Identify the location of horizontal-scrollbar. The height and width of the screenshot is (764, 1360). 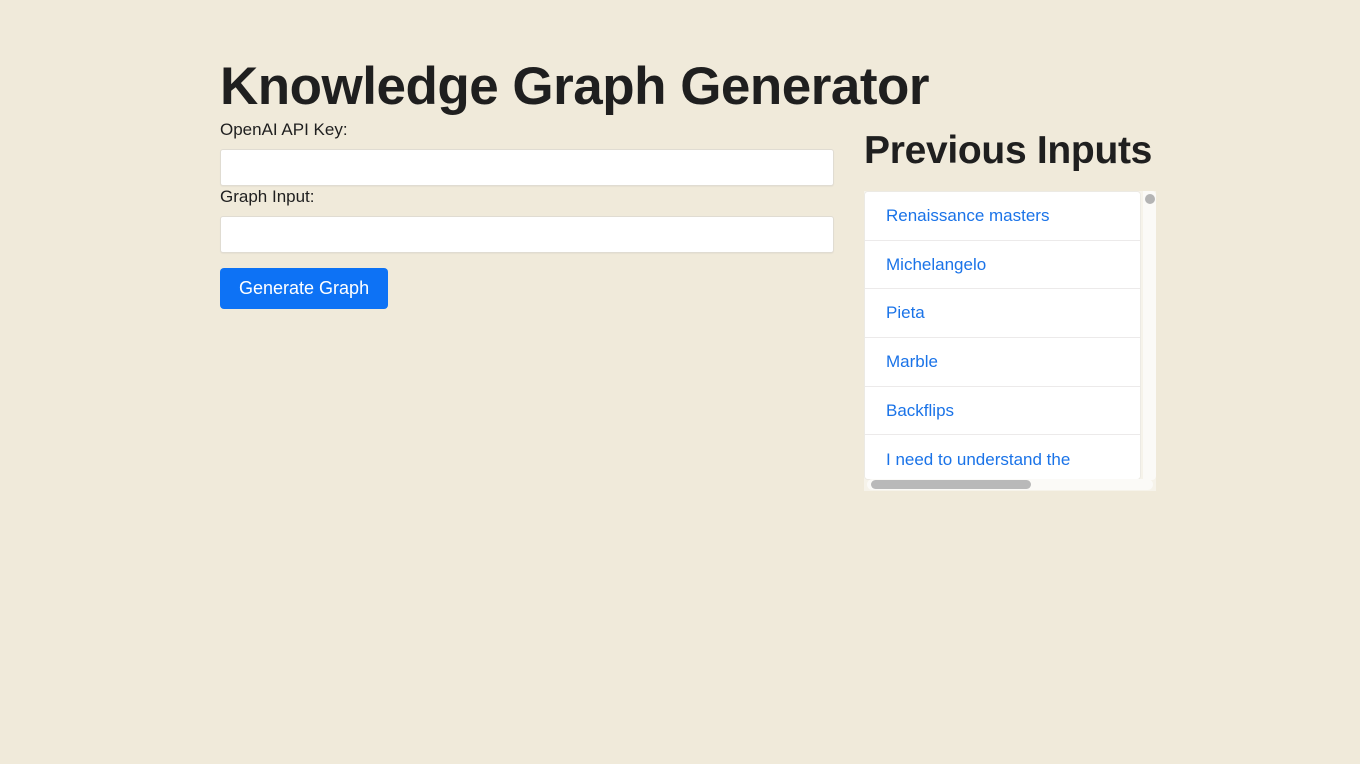
(1010, 485).